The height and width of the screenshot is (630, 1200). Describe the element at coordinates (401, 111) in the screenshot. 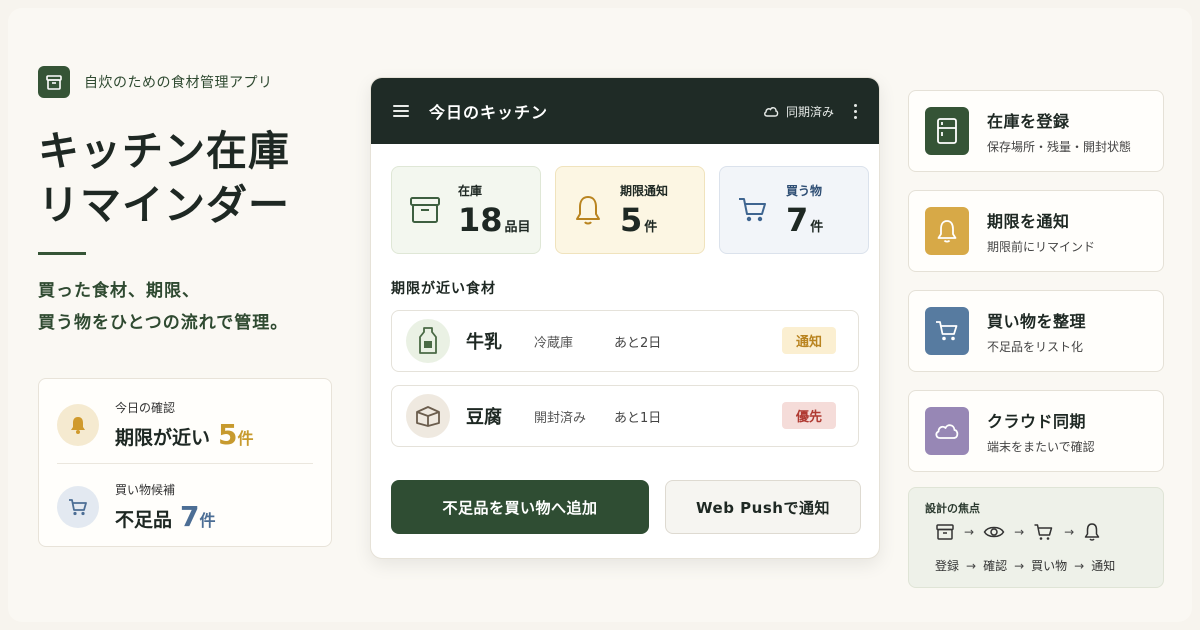

I see `menu-icon` at that location.